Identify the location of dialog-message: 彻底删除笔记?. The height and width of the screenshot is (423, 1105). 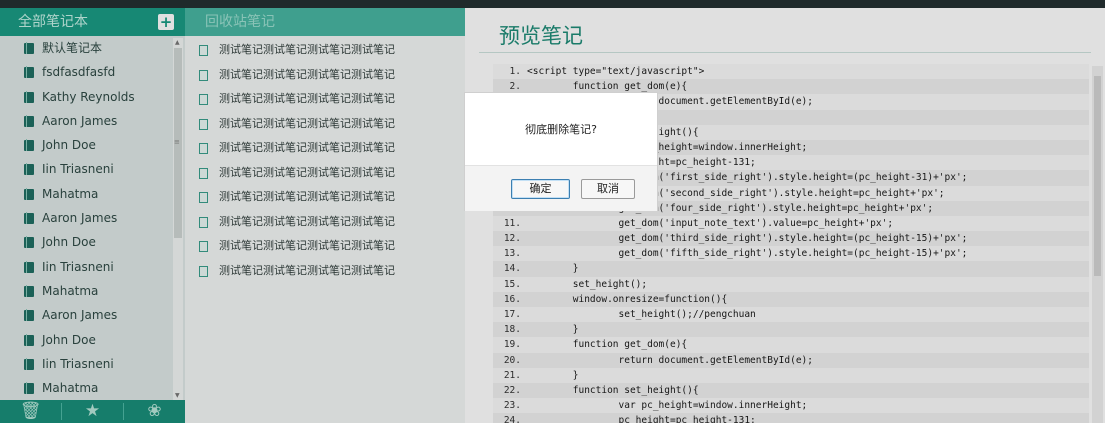
(561, 129).